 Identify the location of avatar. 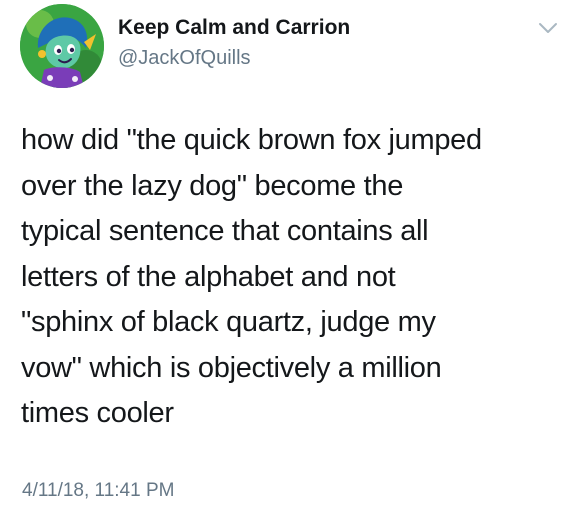
(62, 46).